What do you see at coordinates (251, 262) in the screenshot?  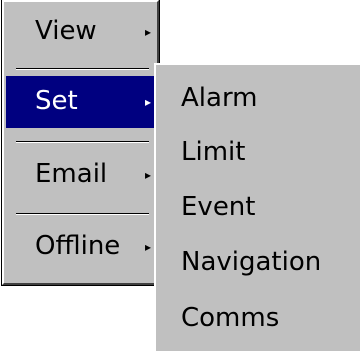 I see `submenu-item-label: Navigation` at bounding box center [251, 262].